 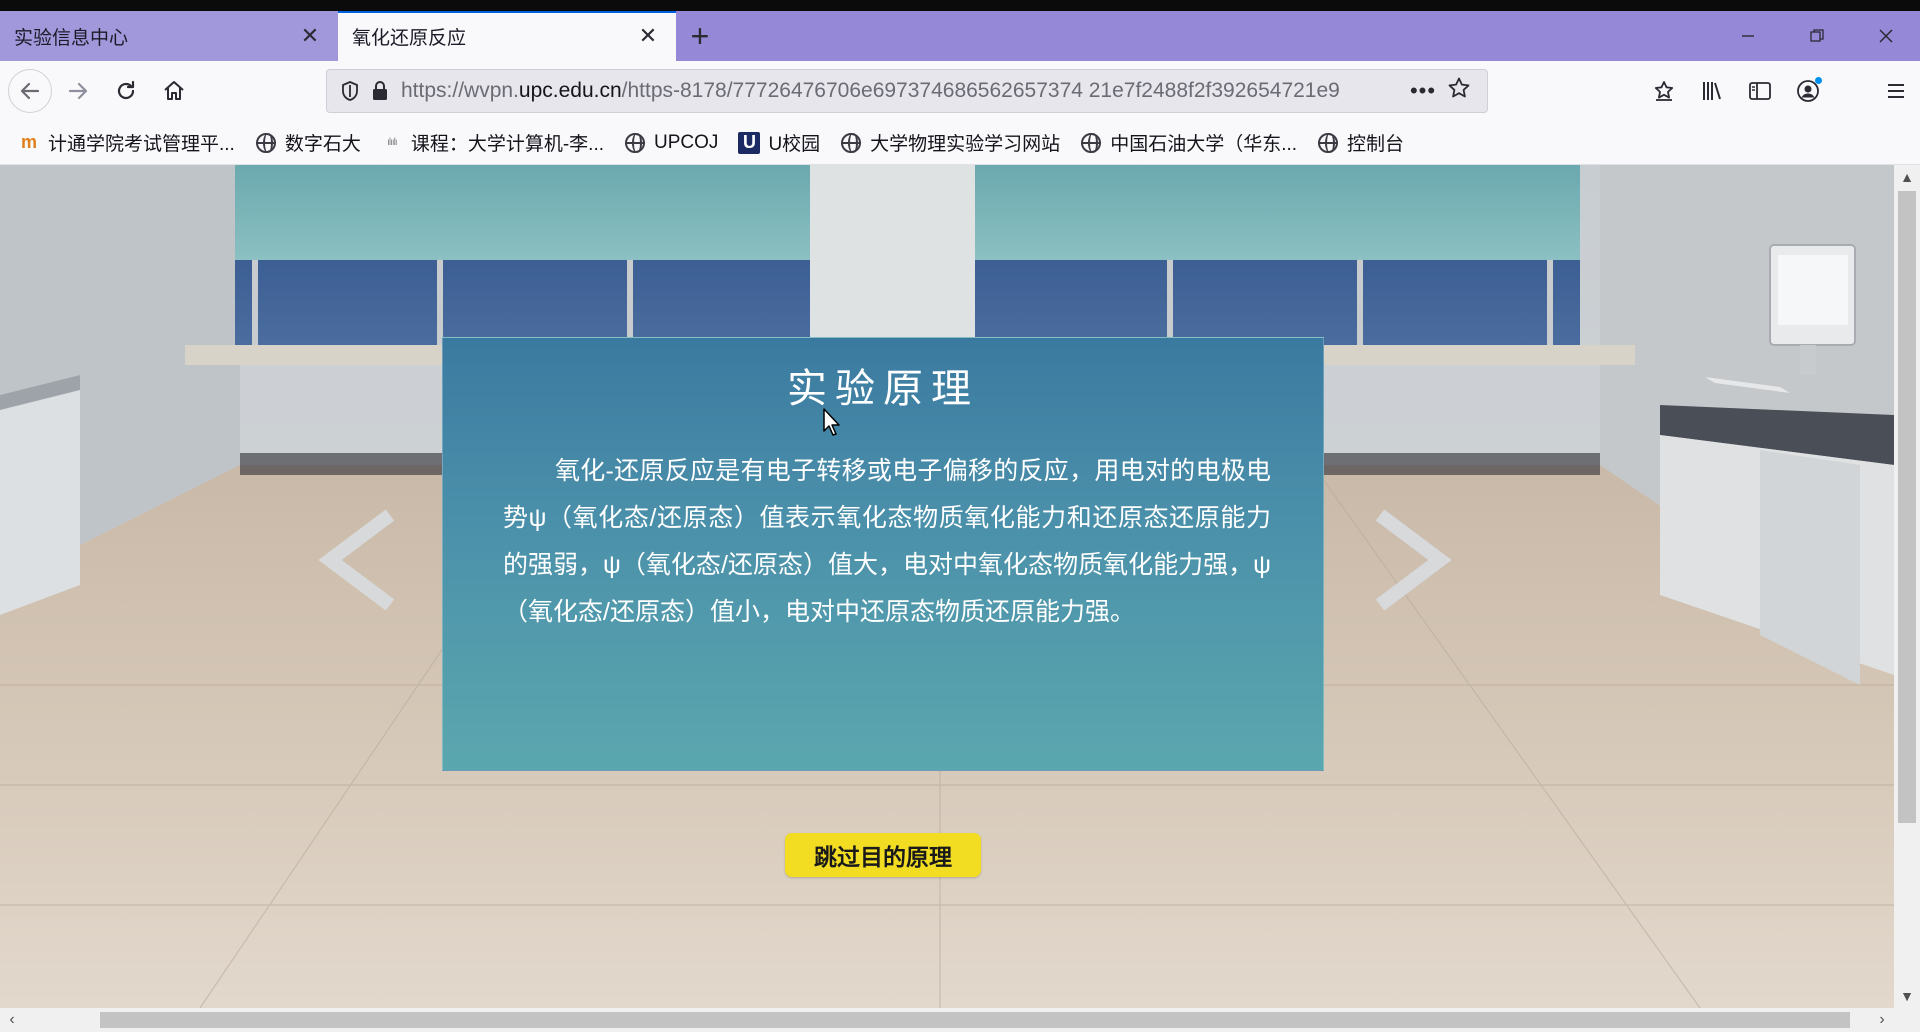 I want to click on account-button, so click(x=1808, y=91).